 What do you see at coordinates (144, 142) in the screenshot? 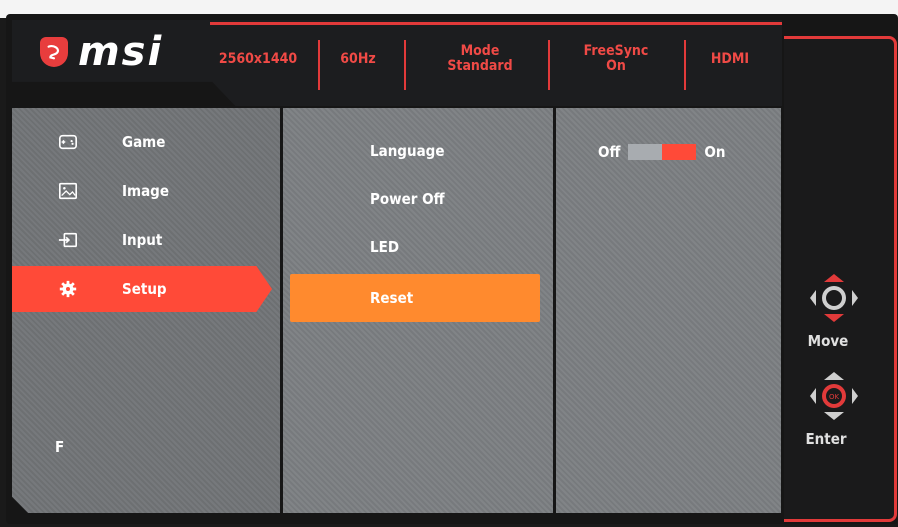
I see `menu-item-label: Game` at bounding box center [144, 142].